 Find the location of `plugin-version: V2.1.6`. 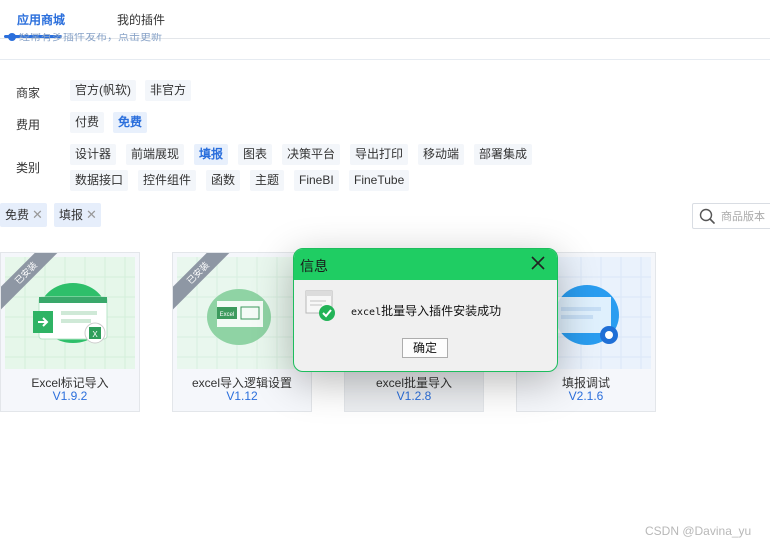

plugin-version: V2.1.6 is located at coordinates (586, 396).